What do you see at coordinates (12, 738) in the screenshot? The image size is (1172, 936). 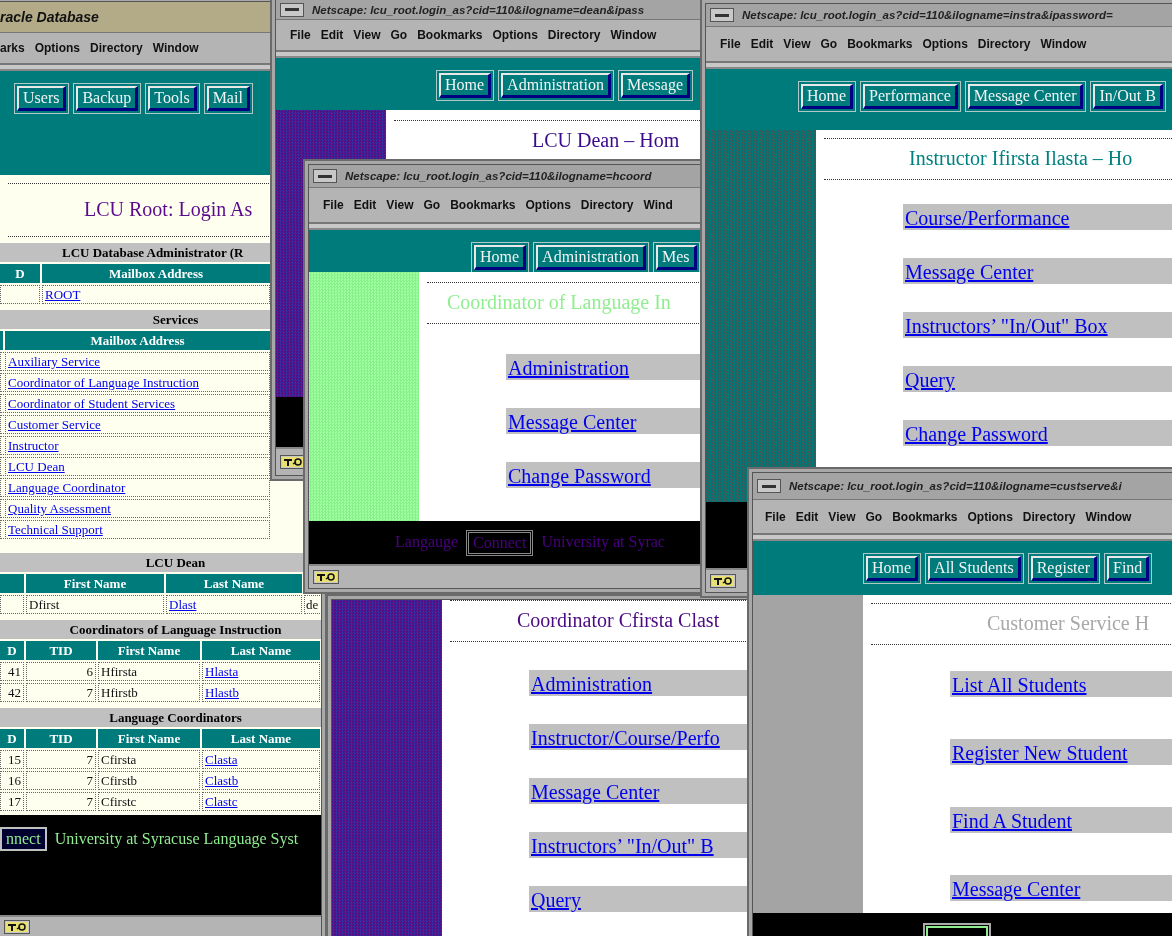 I see `column-header: D` at bounding box center [12, 738].